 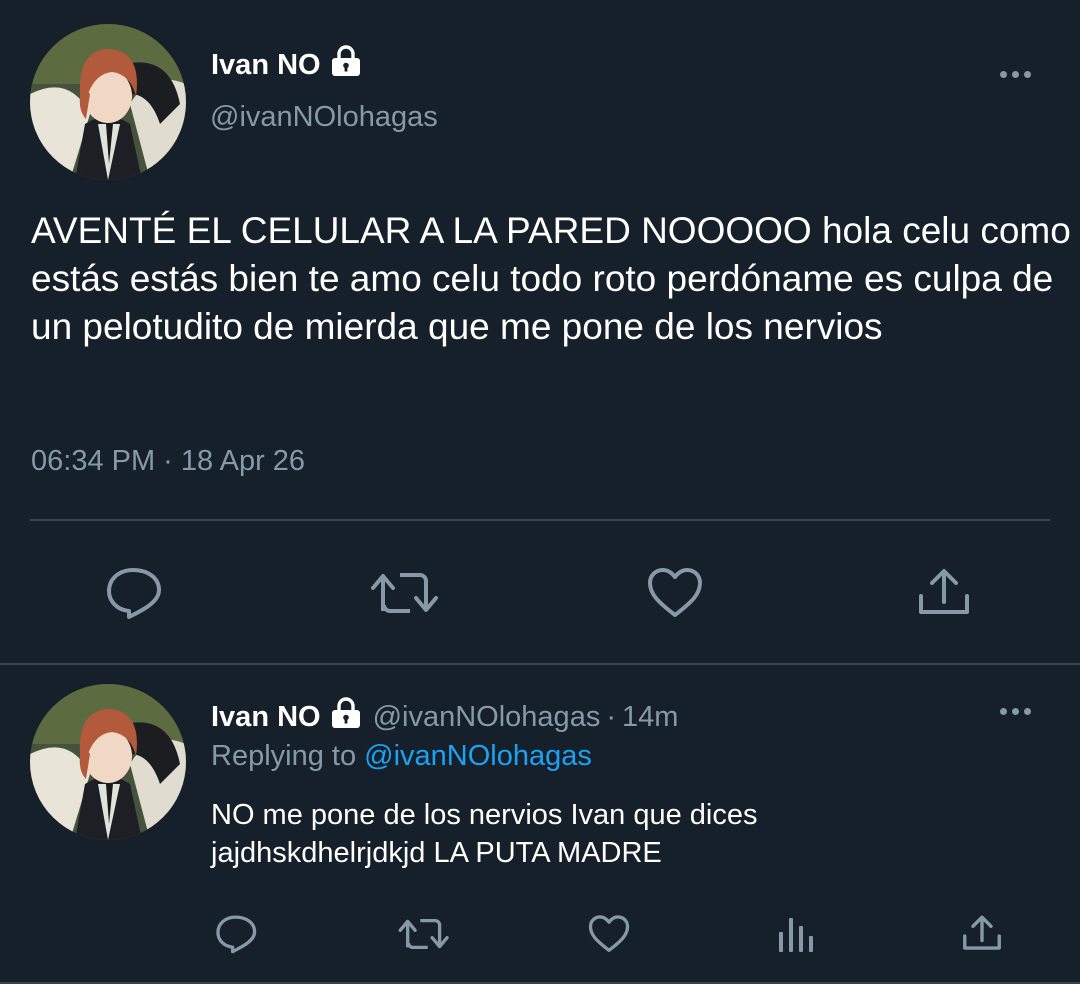 I want to click on replying-to-label: Replying to, so click(x=288, y=756).